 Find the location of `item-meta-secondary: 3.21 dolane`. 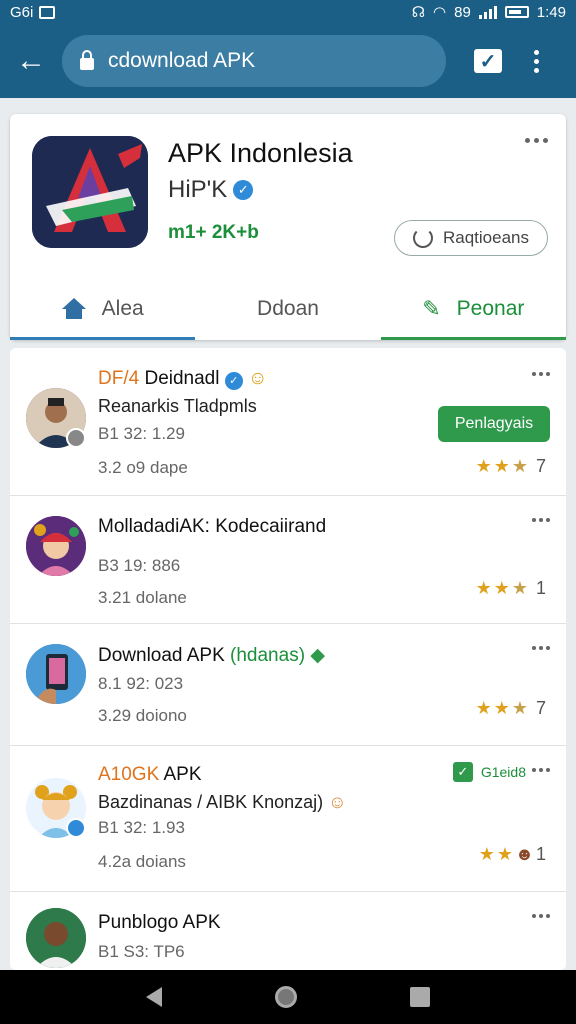

item-meta-secondary: 3.21 dolane is located at coordinates (142, 597).